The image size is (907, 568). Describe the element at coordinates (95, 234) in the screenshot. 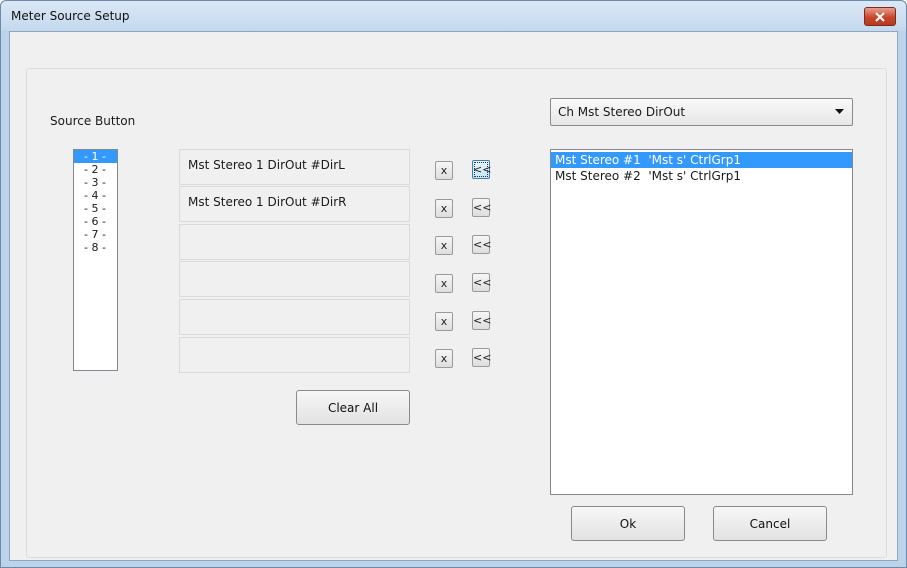

I see `source-item-7: - 7 -` at that location.